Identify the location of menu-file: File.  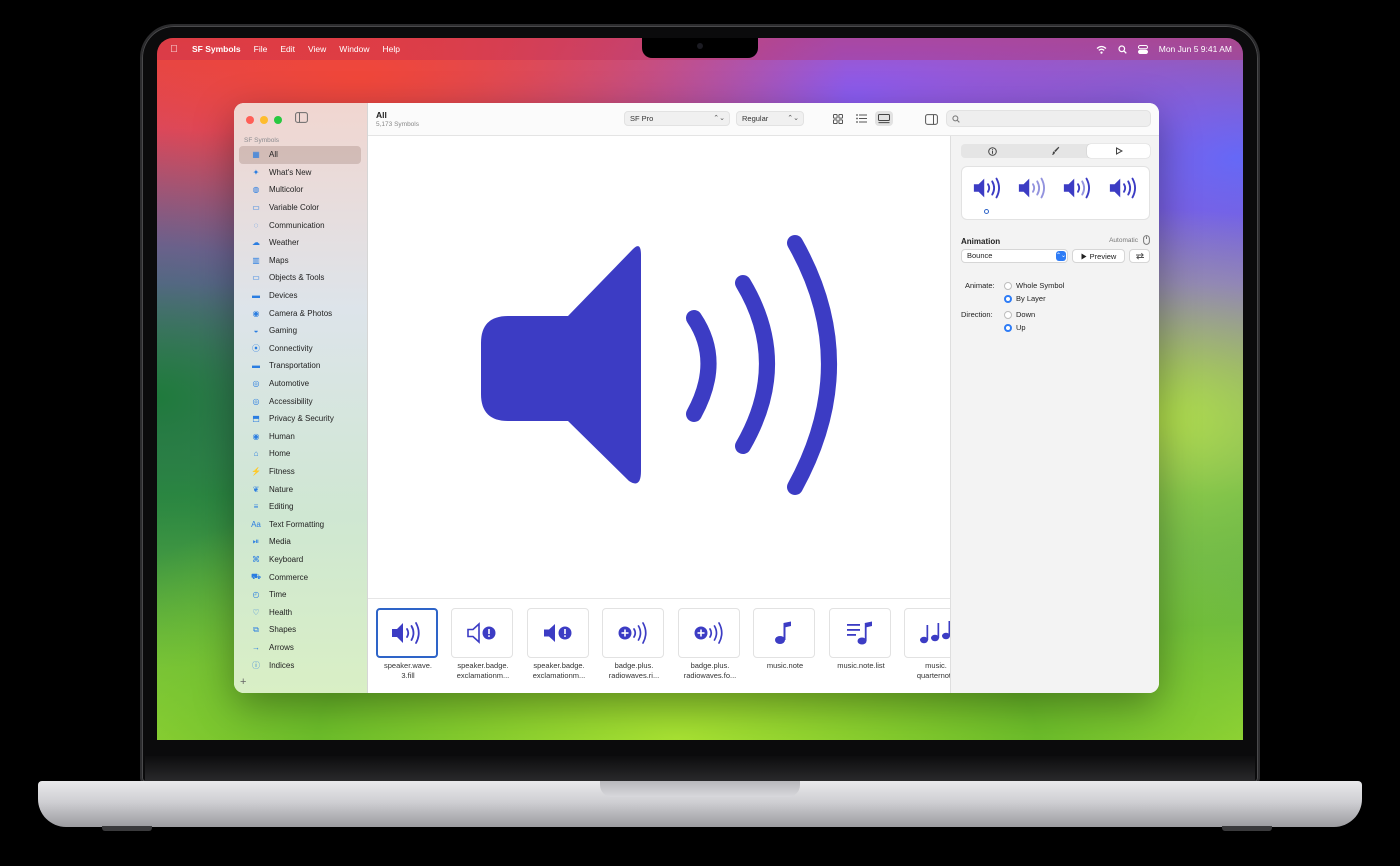
(261, 49).